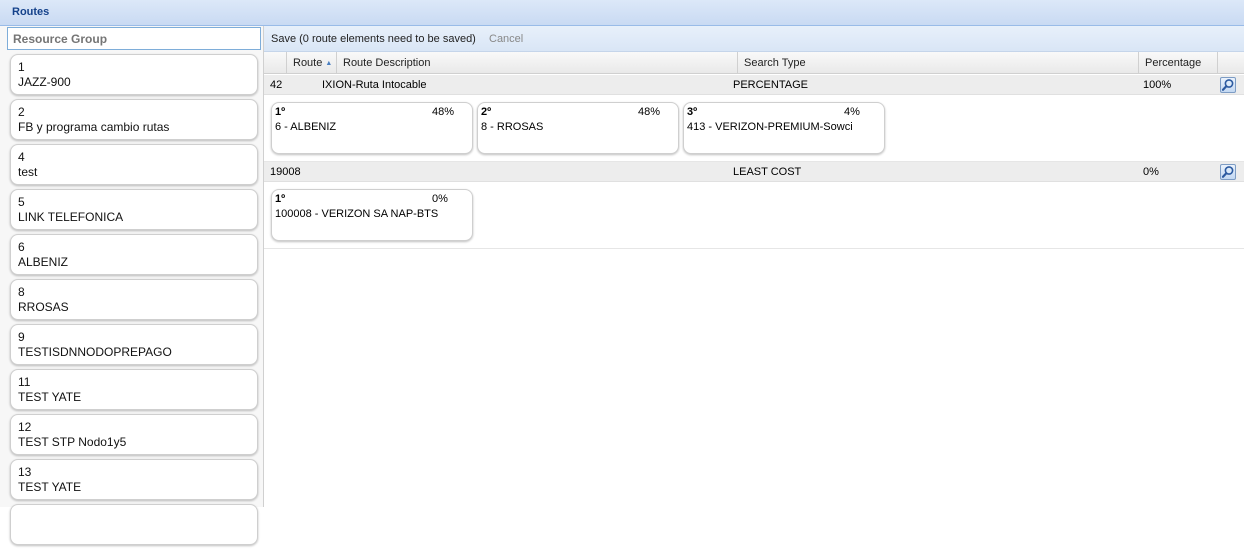 The height and width of the screenshot is (549, 1244). What do you see at coordinates (24, 382) in the screenshot?
I see `resource-group-id: 11` at bounding box center [24, 382].